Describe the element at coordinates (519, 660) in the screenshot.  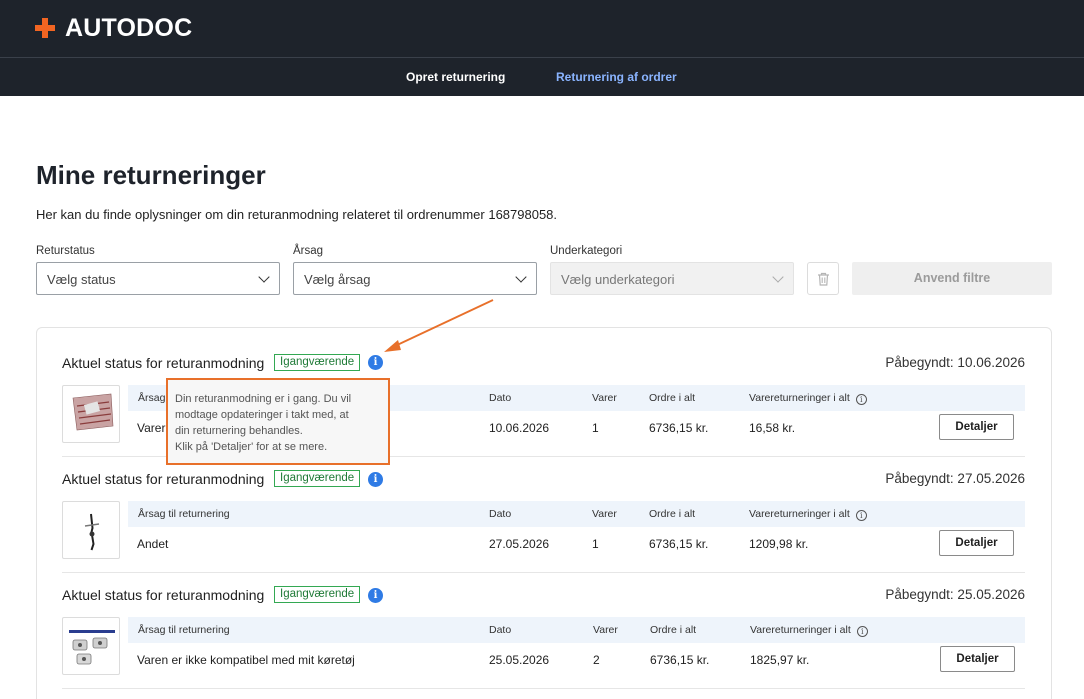
I see `return-date: 25.05.2026` at that location.